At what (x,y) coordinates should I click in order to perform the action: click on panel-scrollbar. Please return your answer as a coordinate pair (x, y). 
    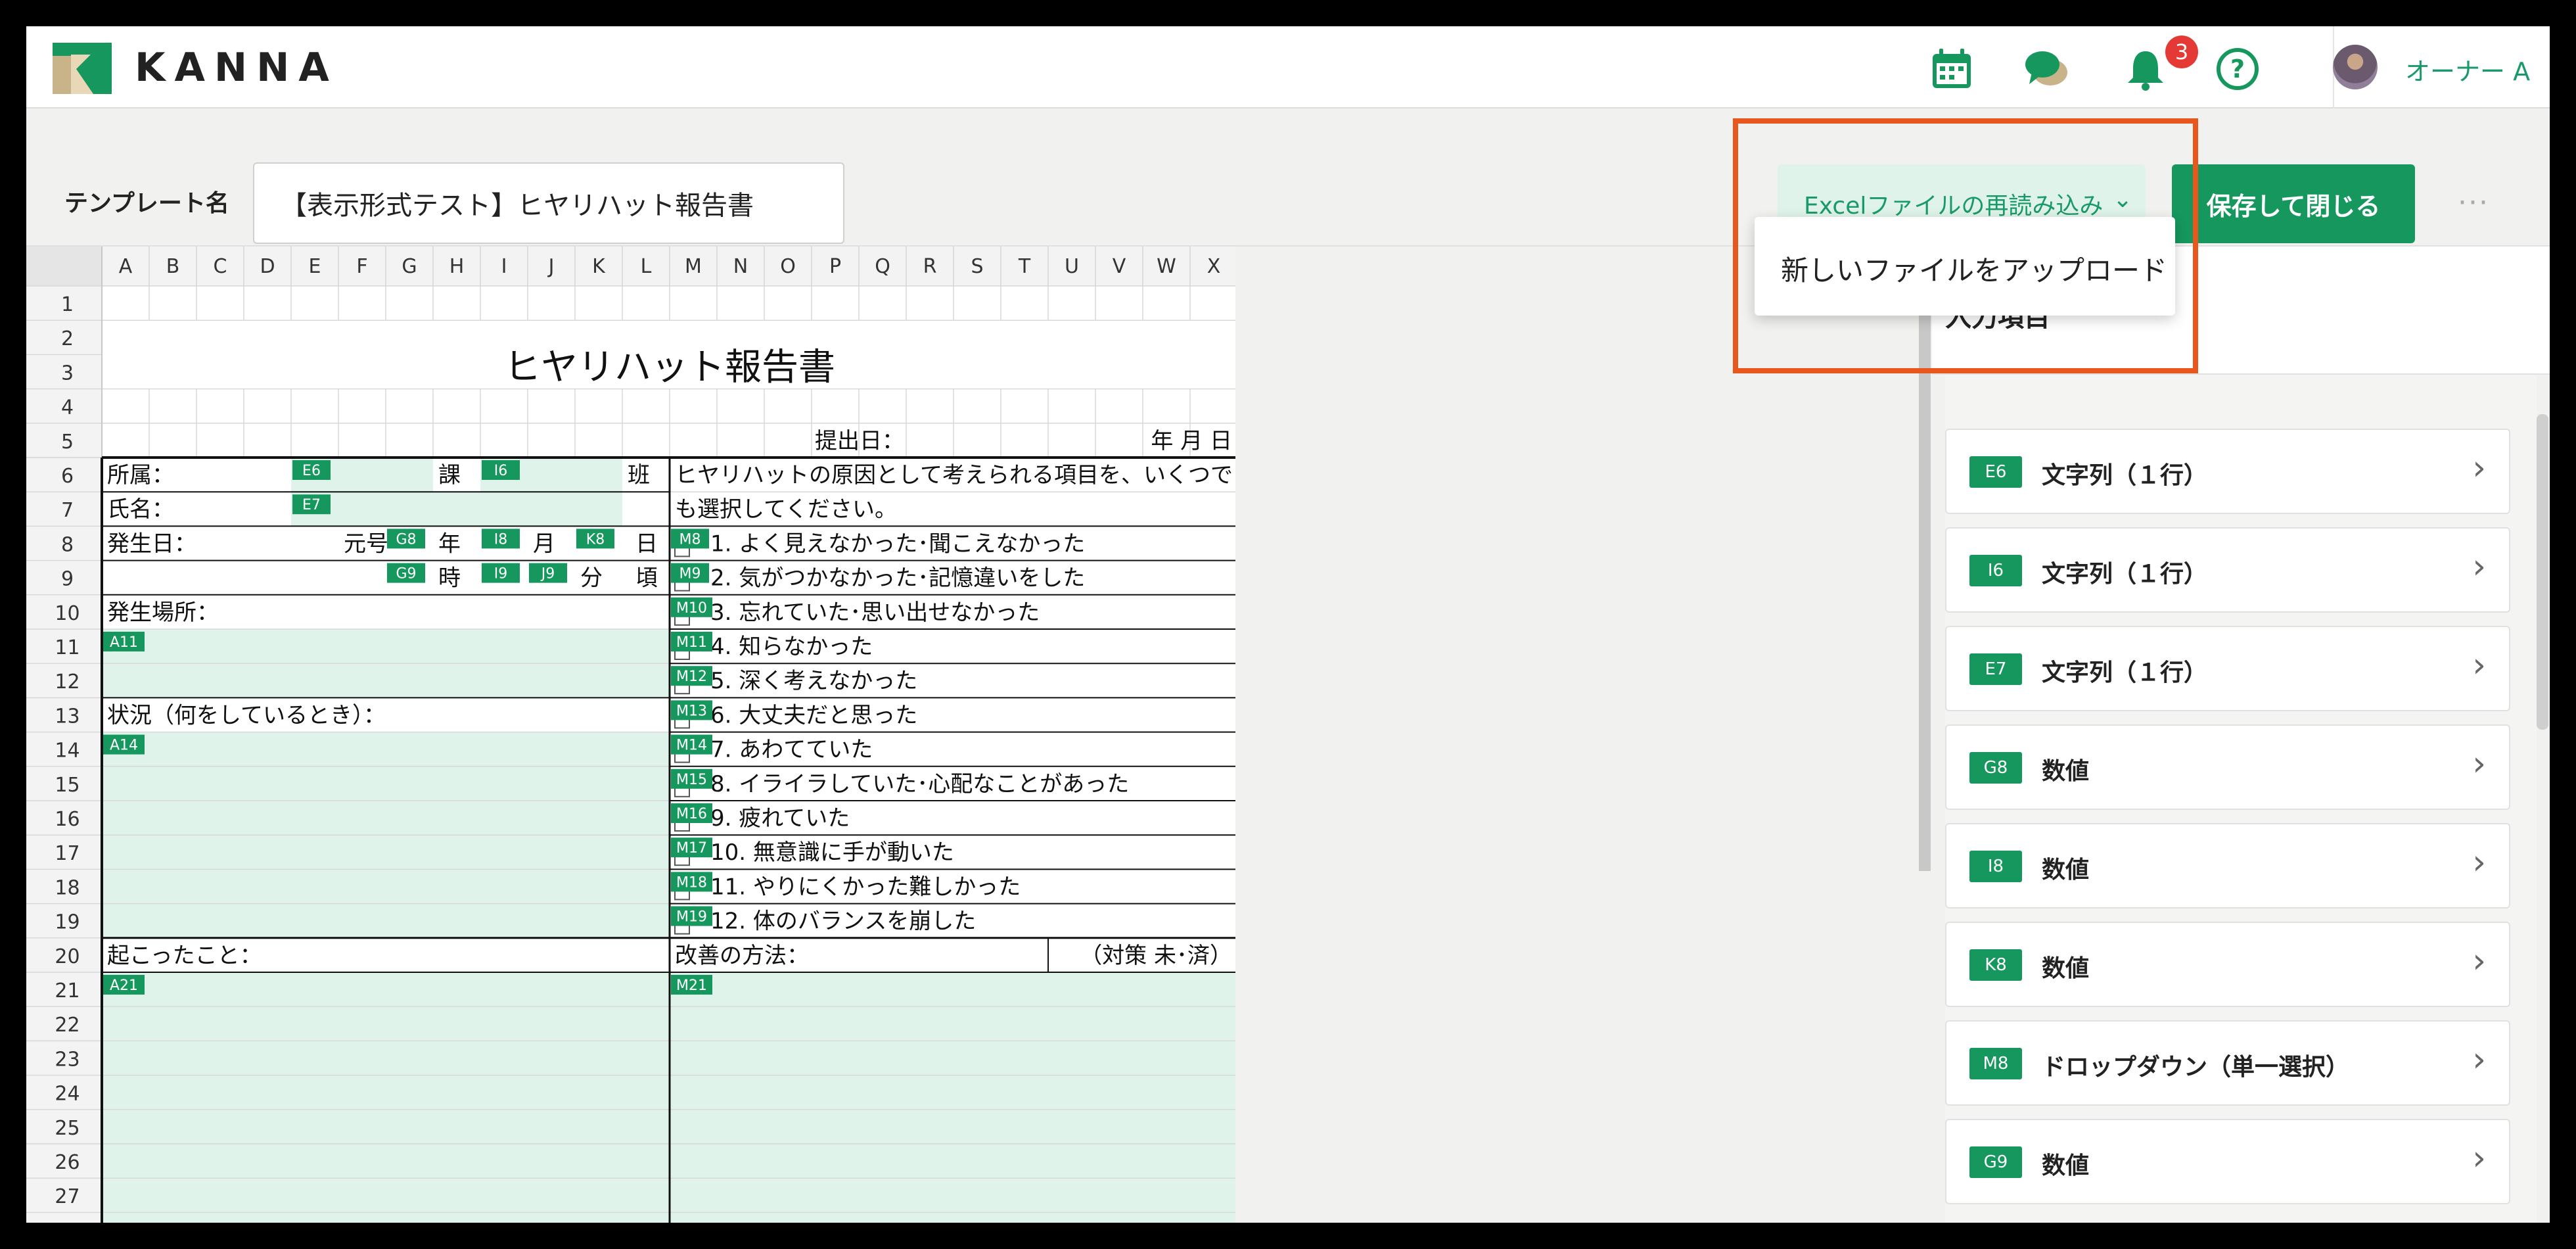
    Looking at the image, I should click on (2542, 572).